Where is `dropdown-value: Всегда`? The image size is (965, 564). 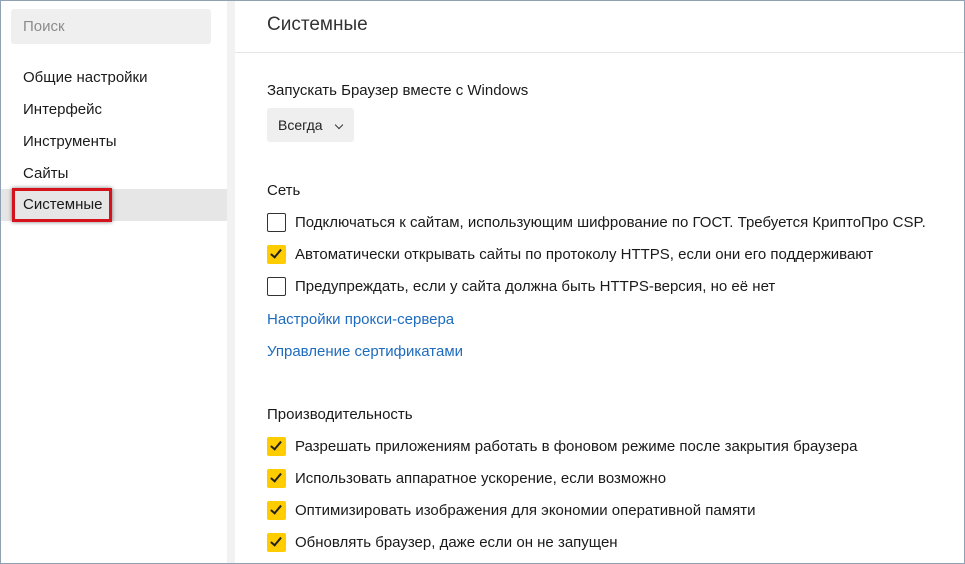 dropdown-value: Всегда is located at coordinates (300, 125).